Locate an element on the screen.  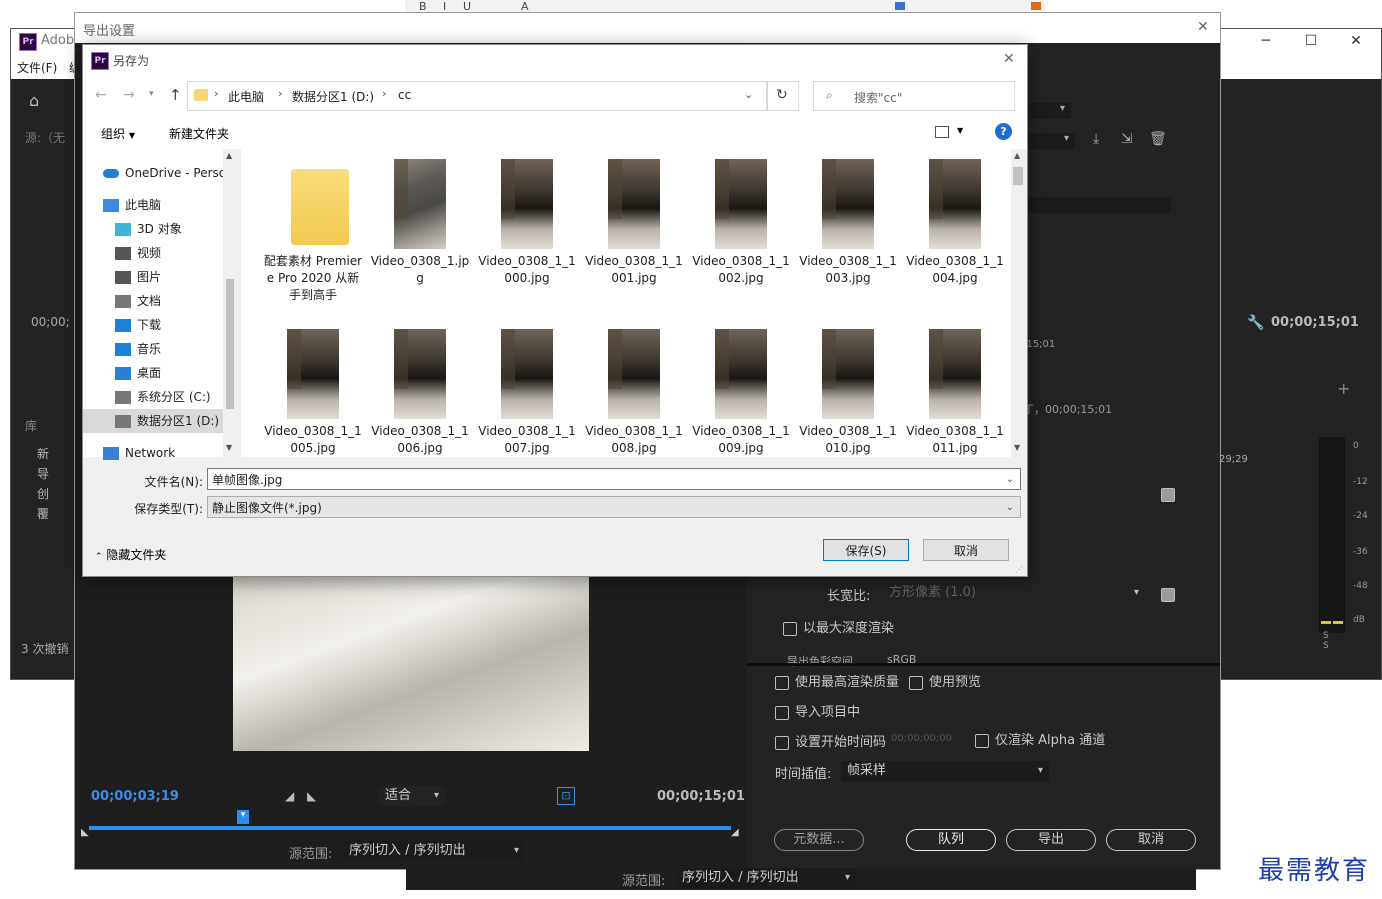
refresh-button: ↻ is located at coordinates (783, 96).